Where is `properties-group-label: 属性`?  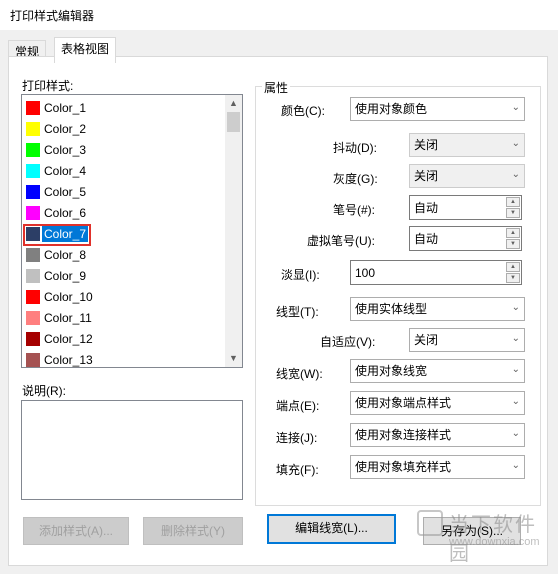 properties-group-label: 属性 is located at coordinates (276, 87).